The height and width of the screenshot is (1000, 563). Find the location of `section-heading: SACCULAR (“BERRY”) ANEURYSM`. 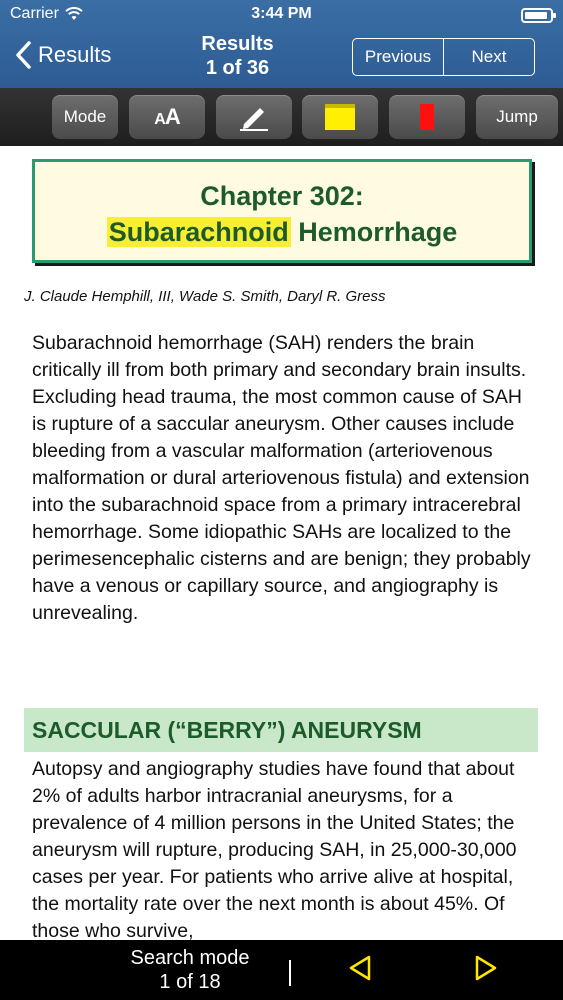

section-heading: SACCULAR (“BERRY”) ANEURYSM is located at coordinates (281, 730).